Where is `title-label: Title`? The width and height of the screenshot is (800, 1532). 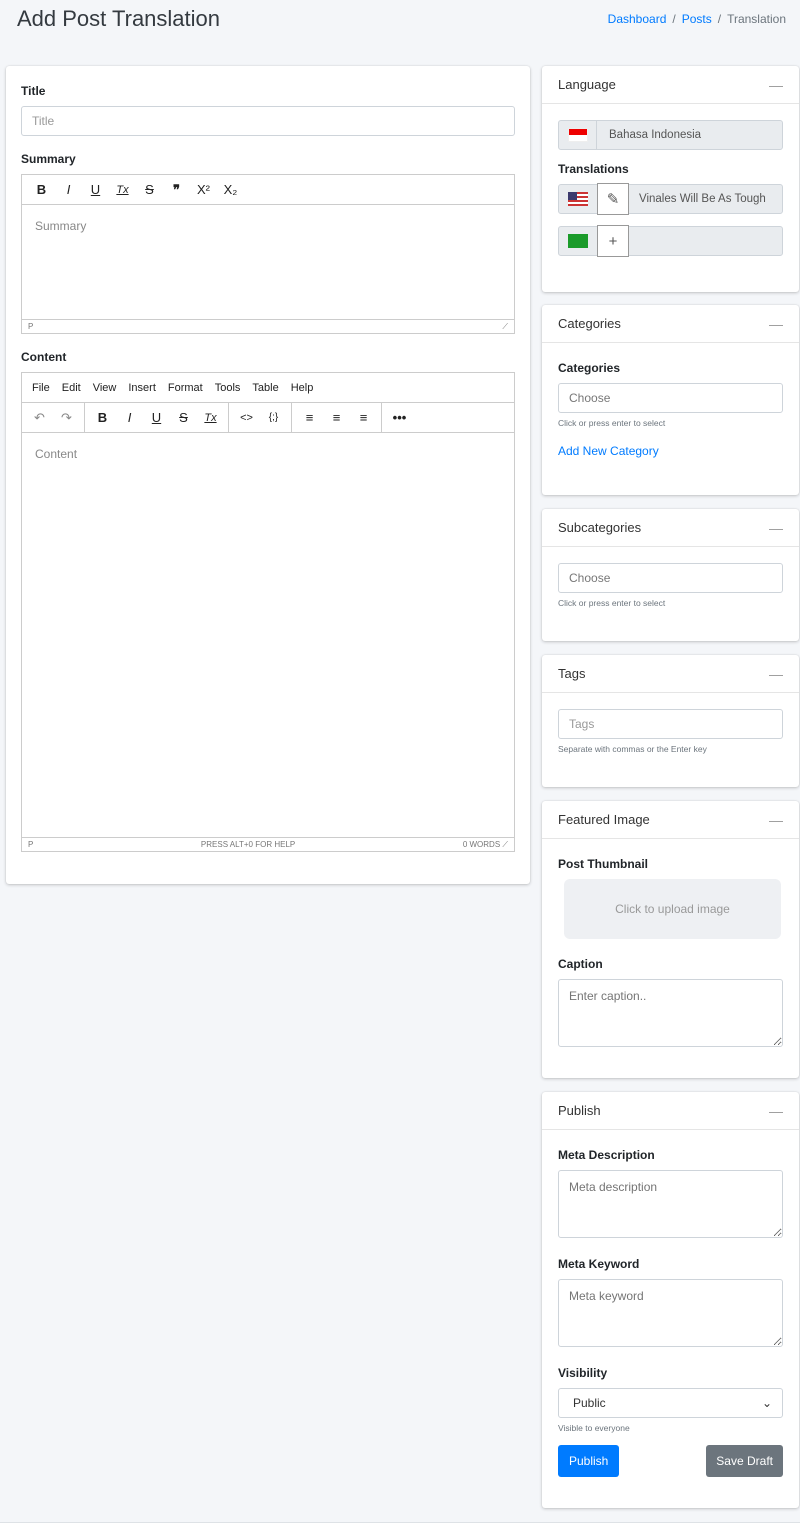 title-label: Title is located at coordinates (33, 91).